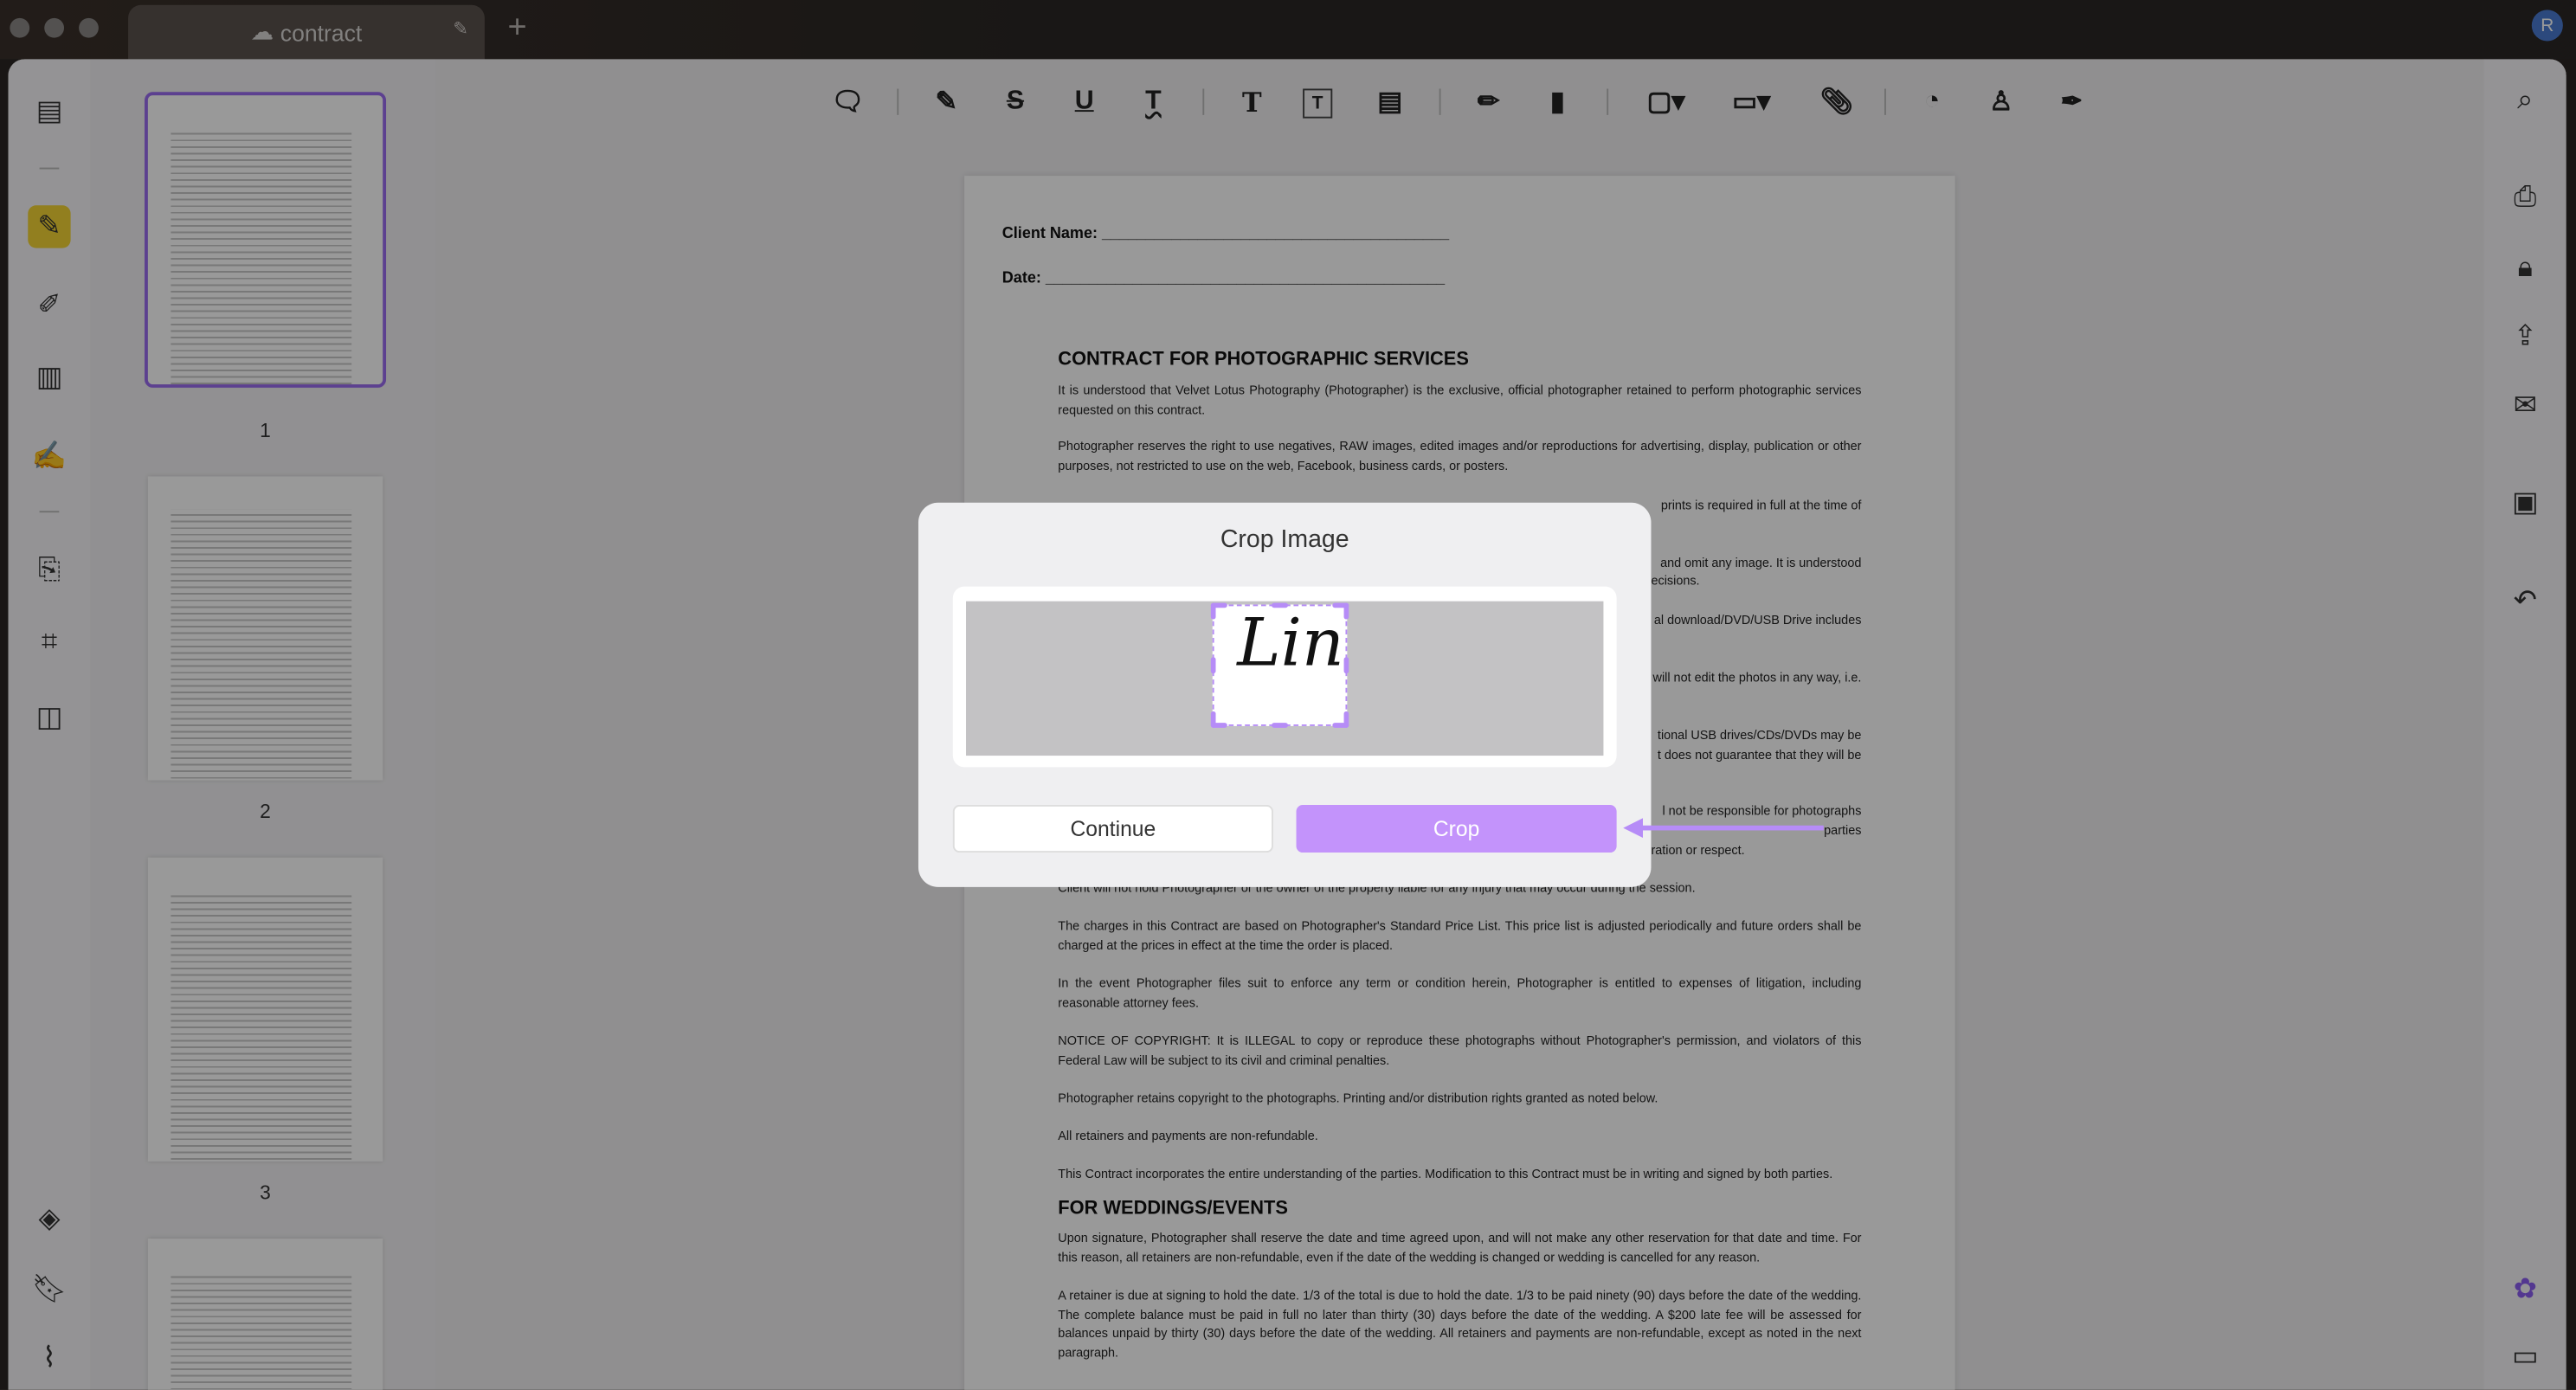 Image resolution: width=2576 pixels, height=1390 pixels. I want to click on crop-image-dialog: Crop Image Lin Continue Crop, so click(1285, 694).